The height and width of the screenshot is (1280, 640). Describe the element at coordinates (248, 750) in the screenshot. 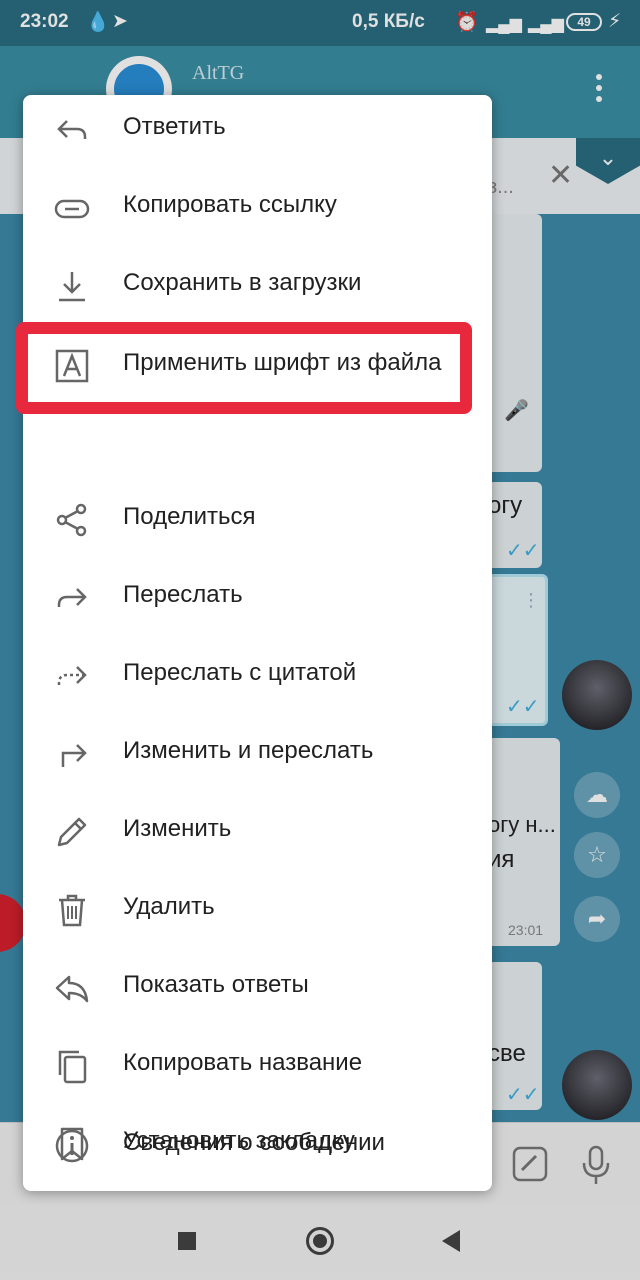

I see `menu-item-label: Изменить и переслать` at that location.